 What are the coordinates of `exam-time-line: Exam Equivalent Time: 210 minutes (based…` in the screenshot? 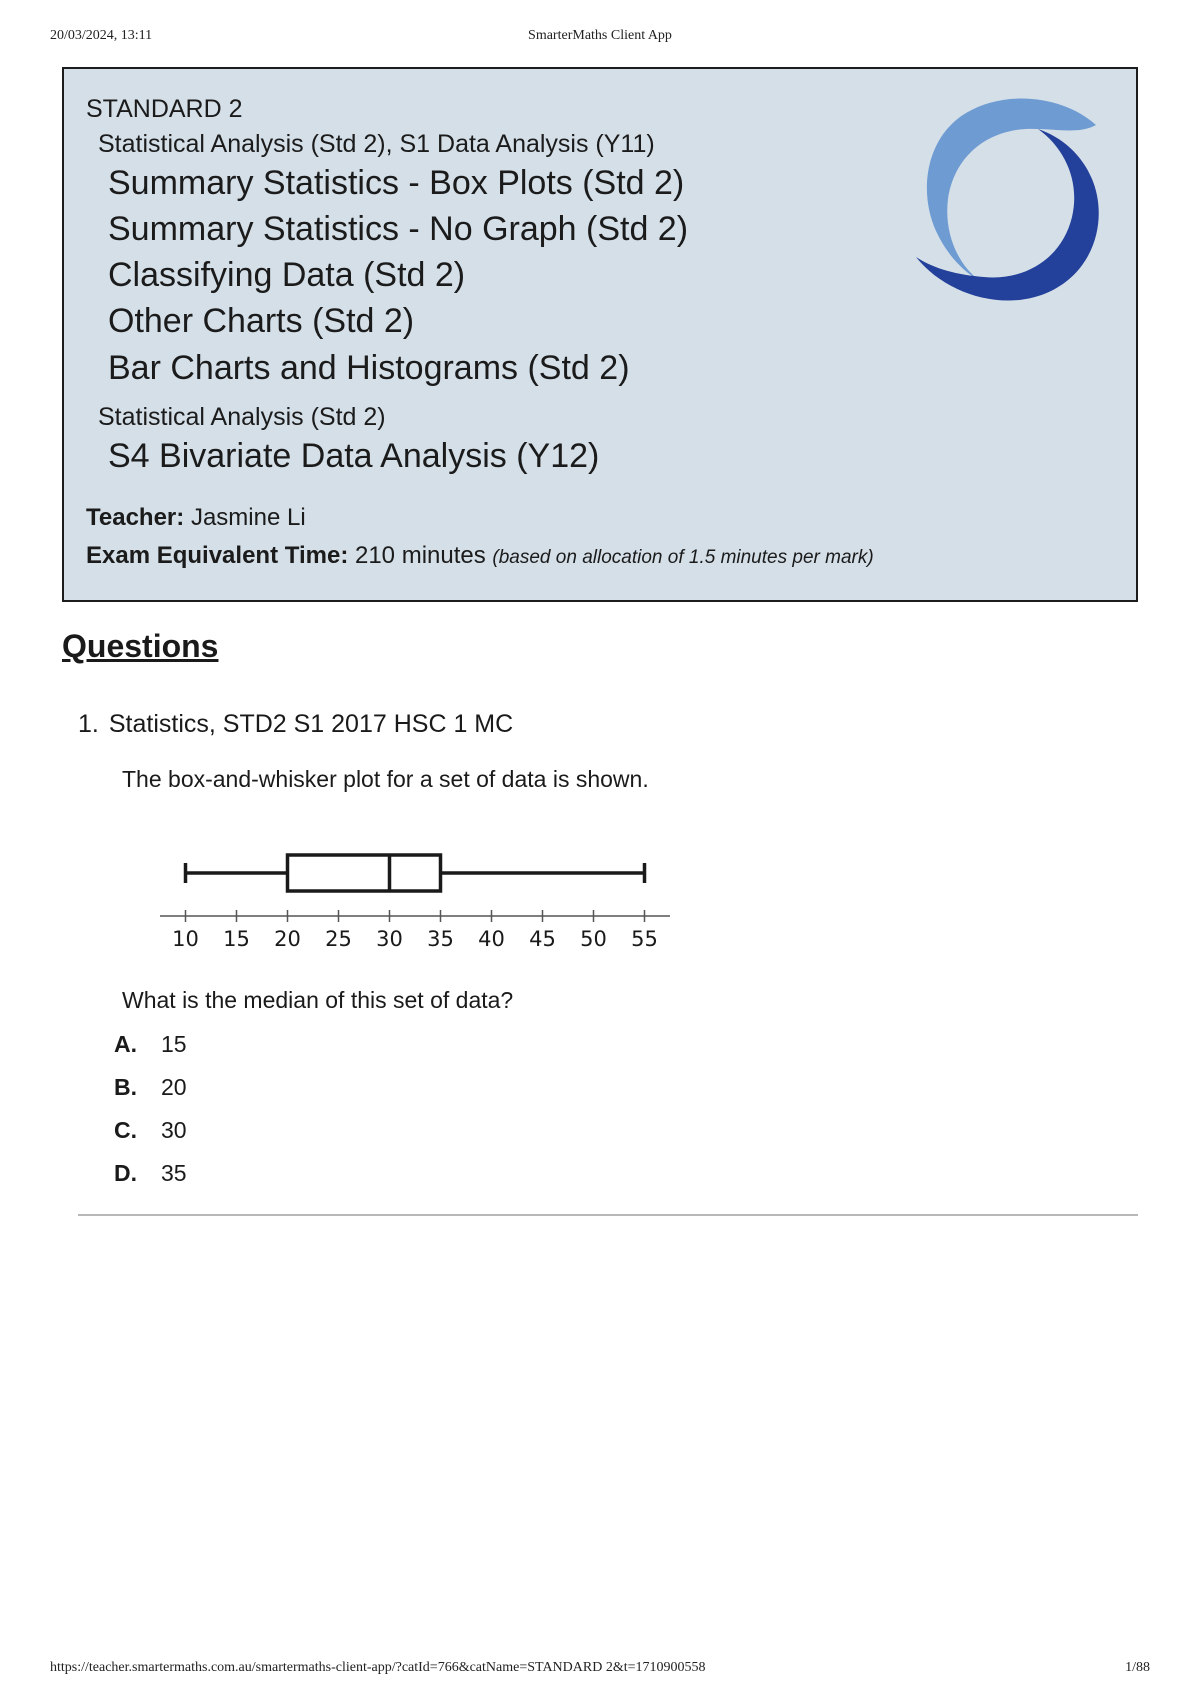 It's located at (480, 556).